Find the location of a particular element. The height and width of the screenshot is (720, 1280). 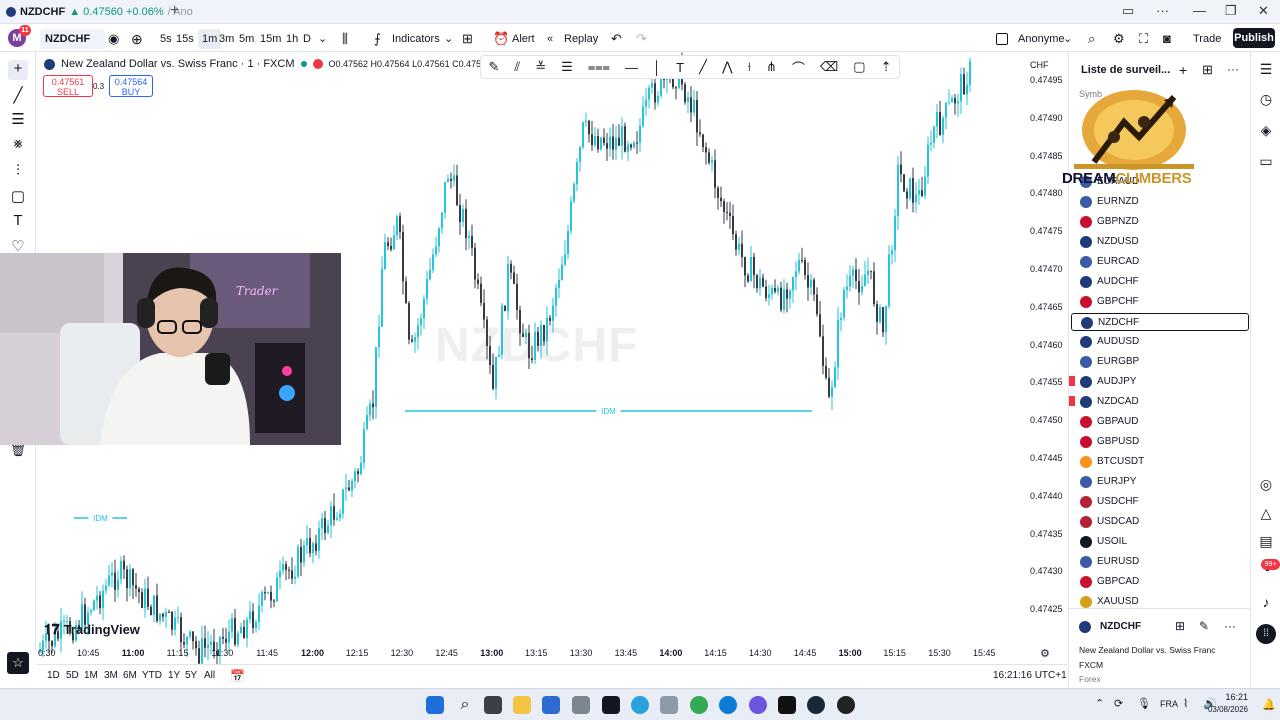

obs-icon is located at coordinates (846, 705).